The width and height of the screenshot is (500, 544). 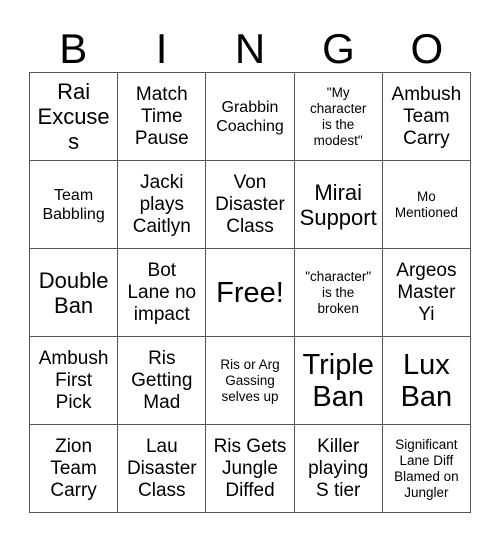 I want to click on bingo-cell-r3-c4: "character" is the broken, so click(x=338, y=293).